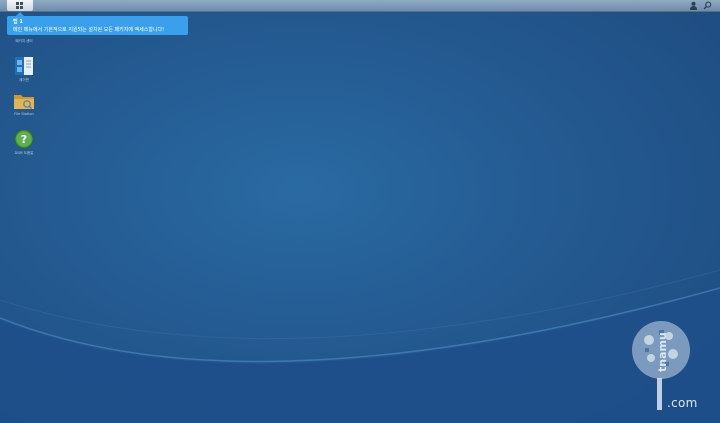 The height and width of the screenshot is (423, 720). What do you see at coordinates (662, 352) in the screenshot?
I see `watermark-vertical-text: tnamu` at bounding box center [662, 352].